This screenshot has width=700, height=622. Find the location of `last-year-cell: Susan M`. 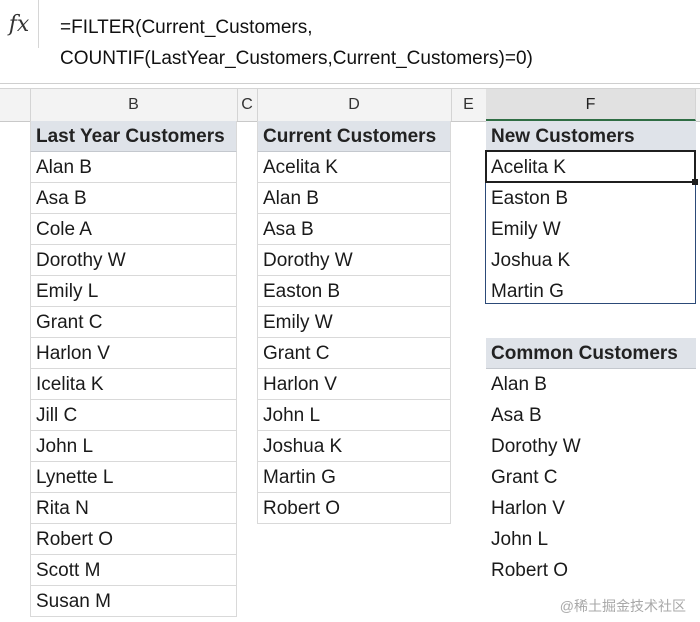

last-year-cell: Susan M is located at coordinates (133, 601).